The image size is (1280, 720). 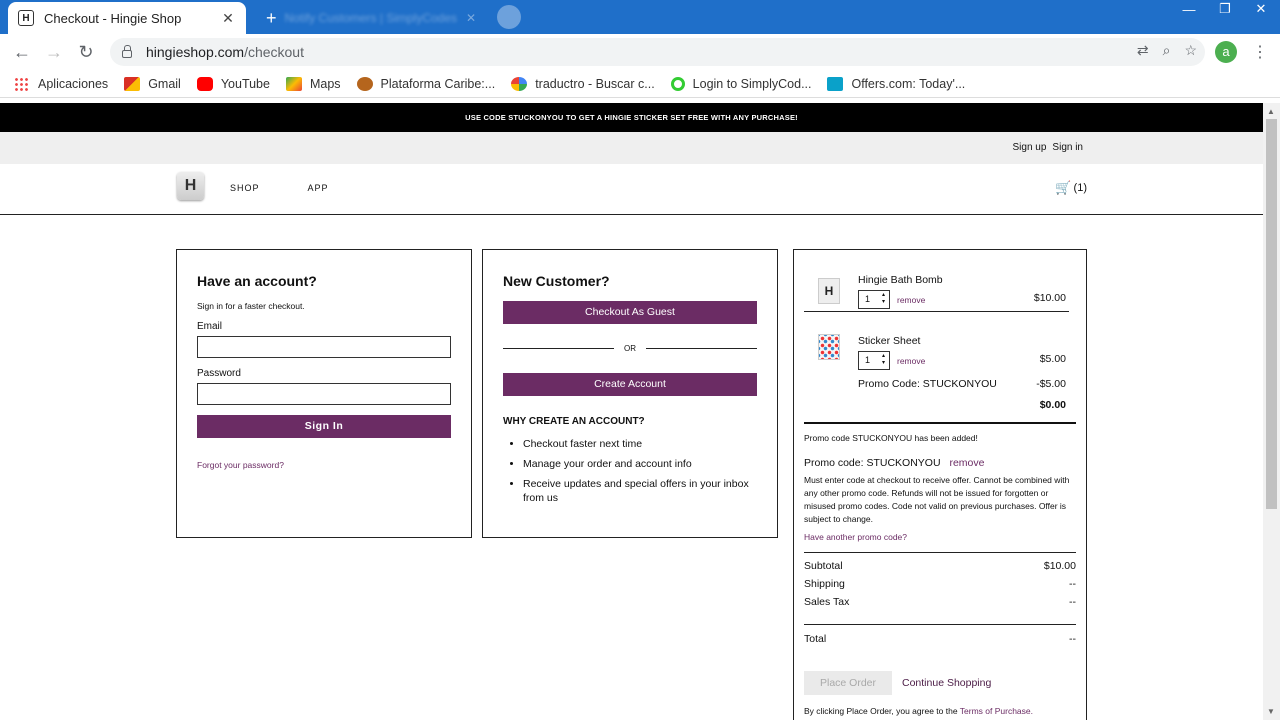 I want to click on subtotal-row: Subtotal $10.00, so click(x=940, y=569).